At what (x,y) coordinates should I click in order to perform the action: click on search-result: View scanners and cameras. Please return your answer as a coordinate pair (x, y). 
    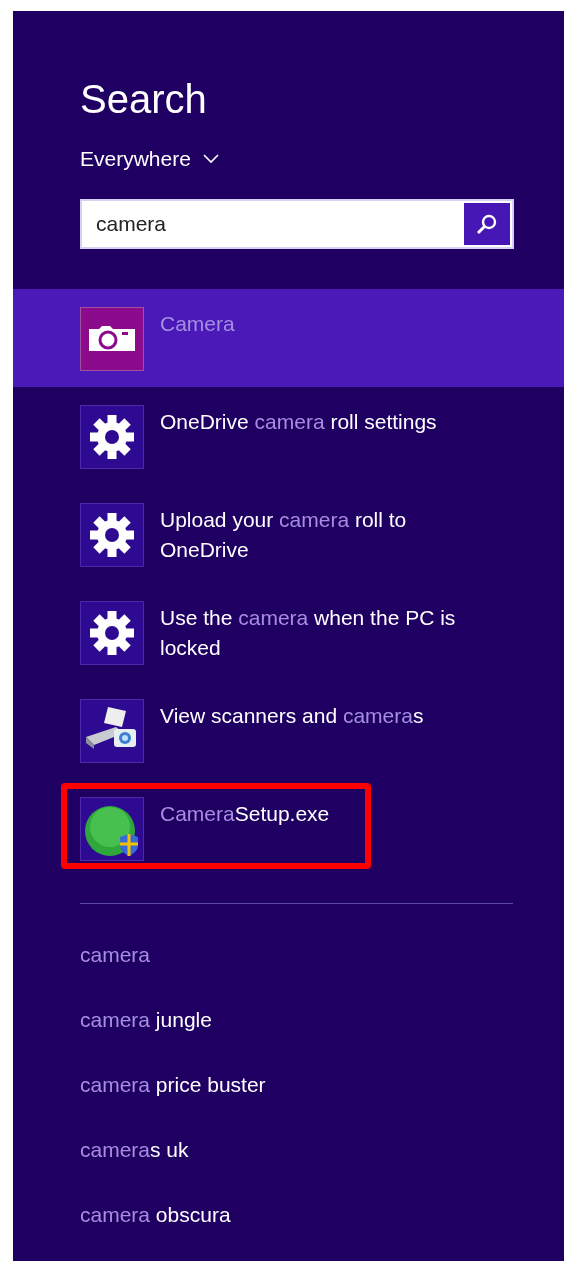
    Looking at the image, I should click on (288, 730).